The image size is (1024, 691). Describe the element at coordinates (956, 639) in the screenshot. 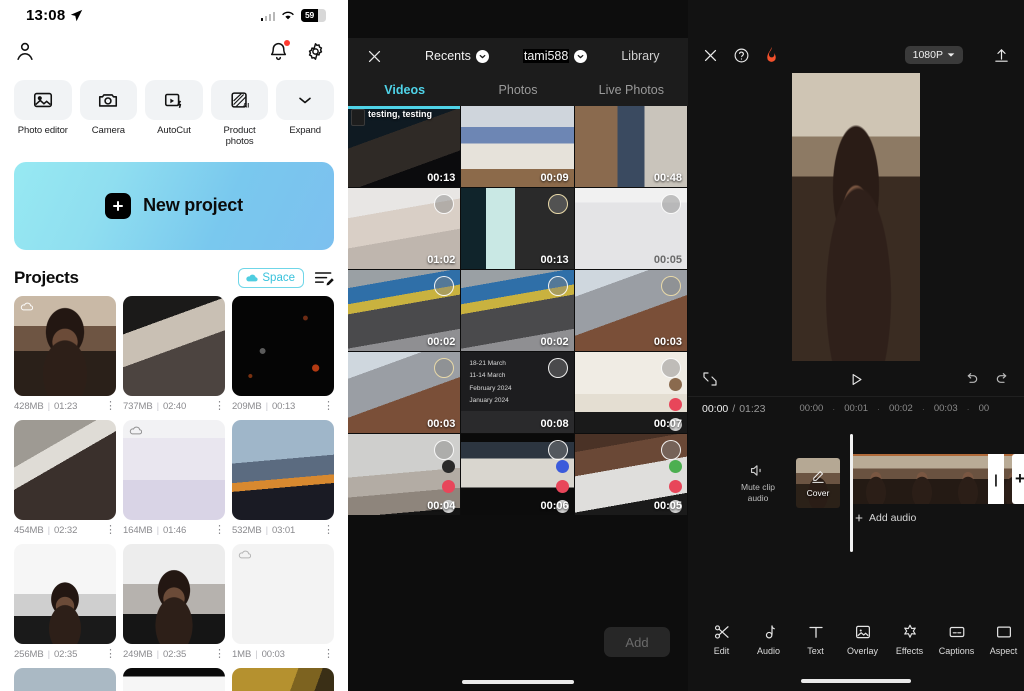

I see `tool-captions: Captions` at that location.